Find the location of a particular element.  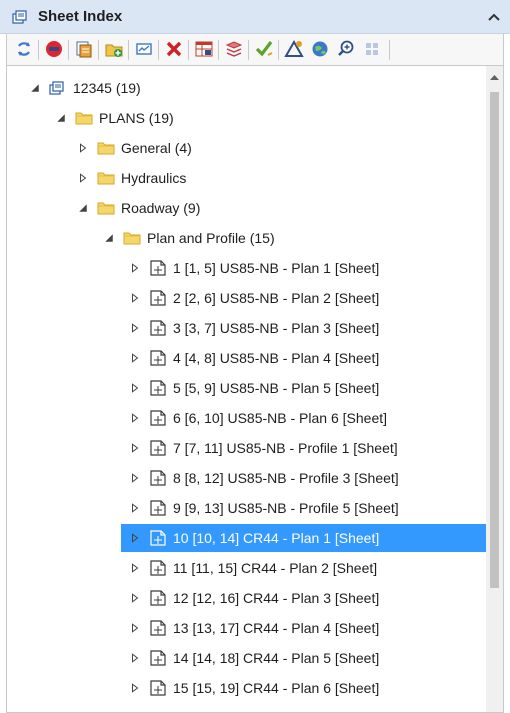

sheet-row: 9 [9, 13] US85-NB - Profile 5 [Sheet] is located at coordinates (263, 508).